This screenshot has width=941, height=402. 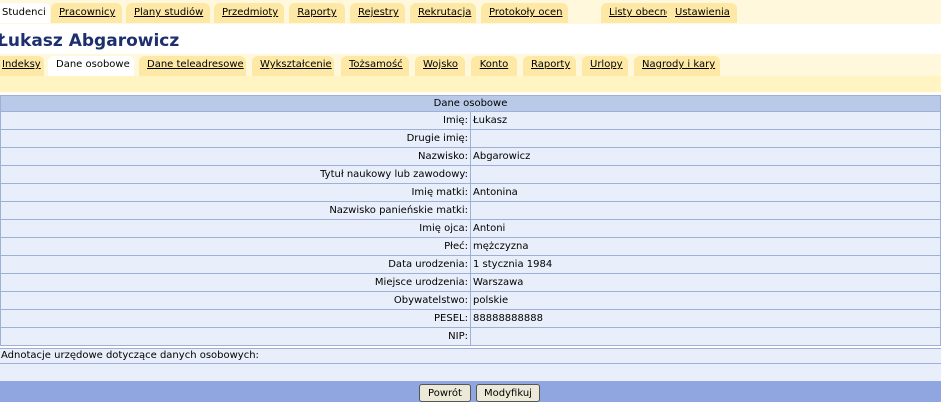 I want to click on table-row: Nazwisko: Abgarowicz, so click(x=470, y=156).